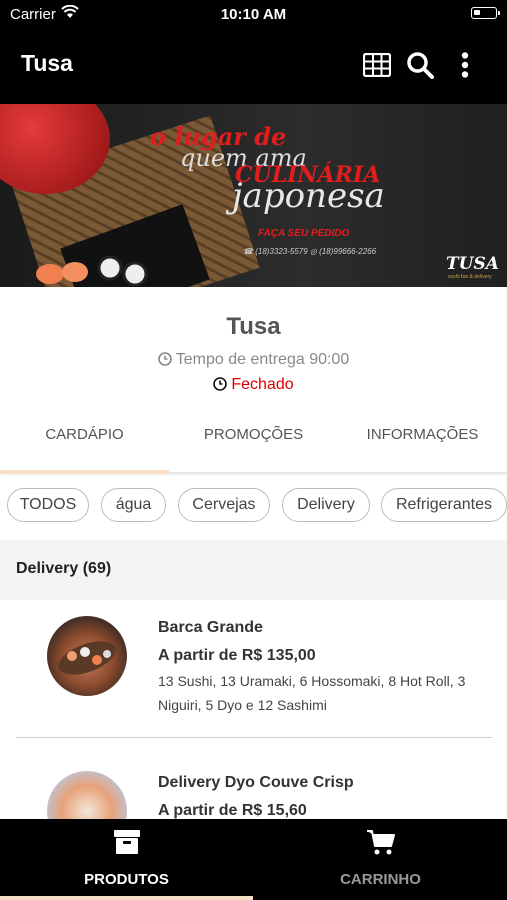 The height and width of the screenshot is (900, 507). What do you see at coordinates (308, 196) in the screenshot?
I see `banner-slogan-line4: japonesa` at bounding box center [308, 196].